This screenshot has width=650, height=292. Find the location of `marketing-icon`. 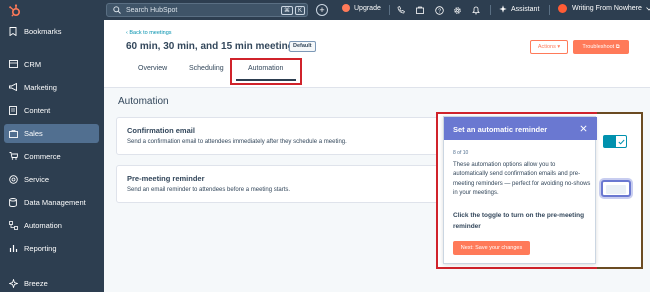

marketing-icon is located at coordinates (13, 87).